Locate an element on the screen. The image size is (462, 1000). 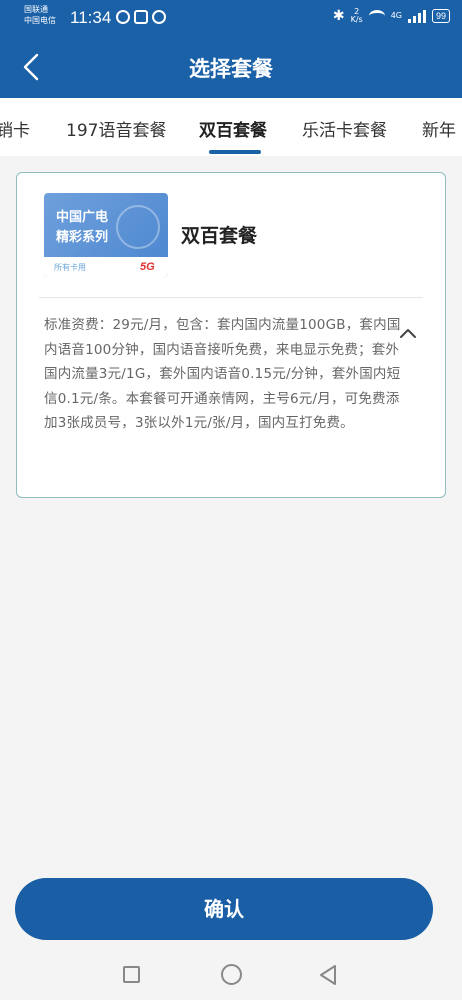
bluetooth-icon: ✱ is located at coordinates (338, 16).